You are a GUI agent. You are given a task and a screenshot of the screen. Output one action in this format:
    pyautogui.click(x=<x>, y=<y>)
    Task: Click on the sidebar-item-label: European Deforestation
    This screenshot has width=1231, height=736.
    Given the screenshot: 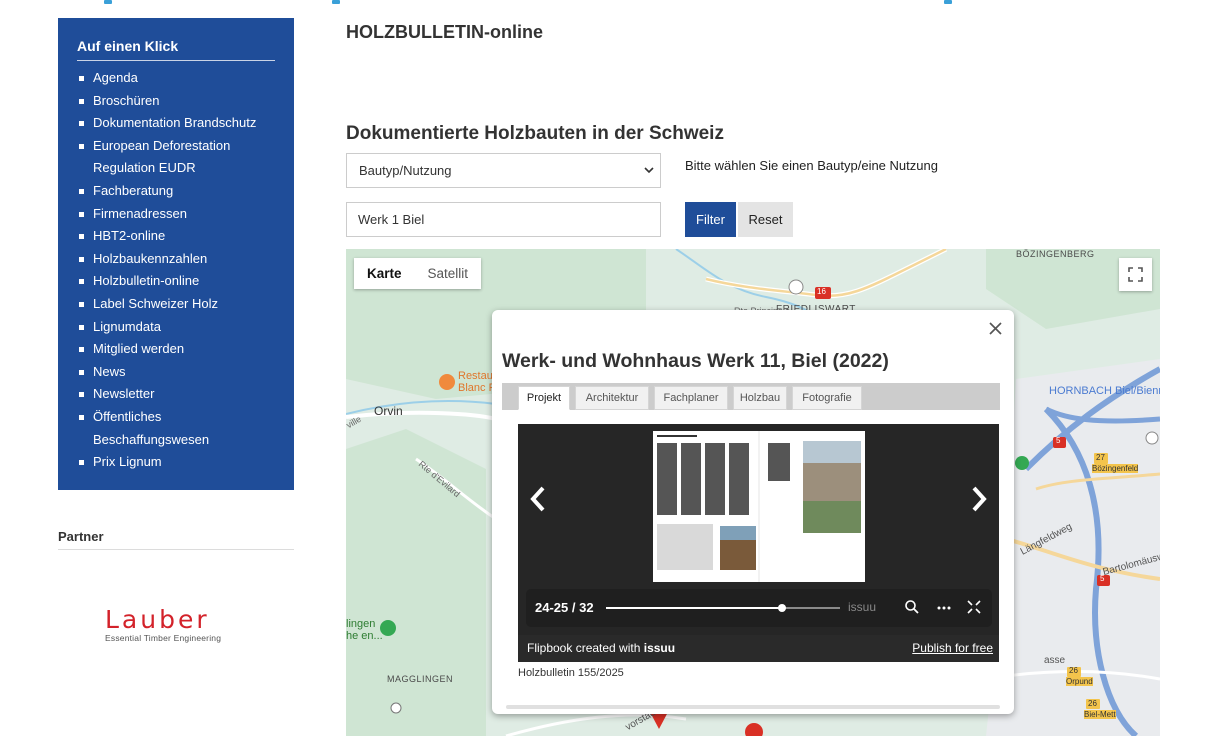 What is the action you would take?
    pyautogui.click(x=162, y=145)
    